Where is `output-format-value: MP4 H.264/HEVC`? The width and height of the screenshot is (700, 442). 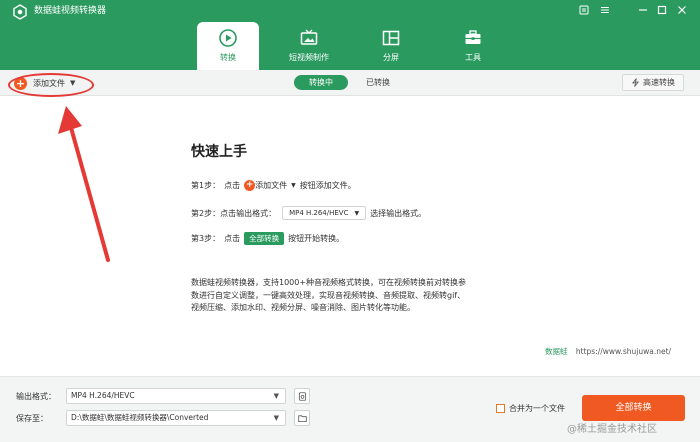
output-format-value: MP4 H.264/HEVC is located at coordinates (103, 395).